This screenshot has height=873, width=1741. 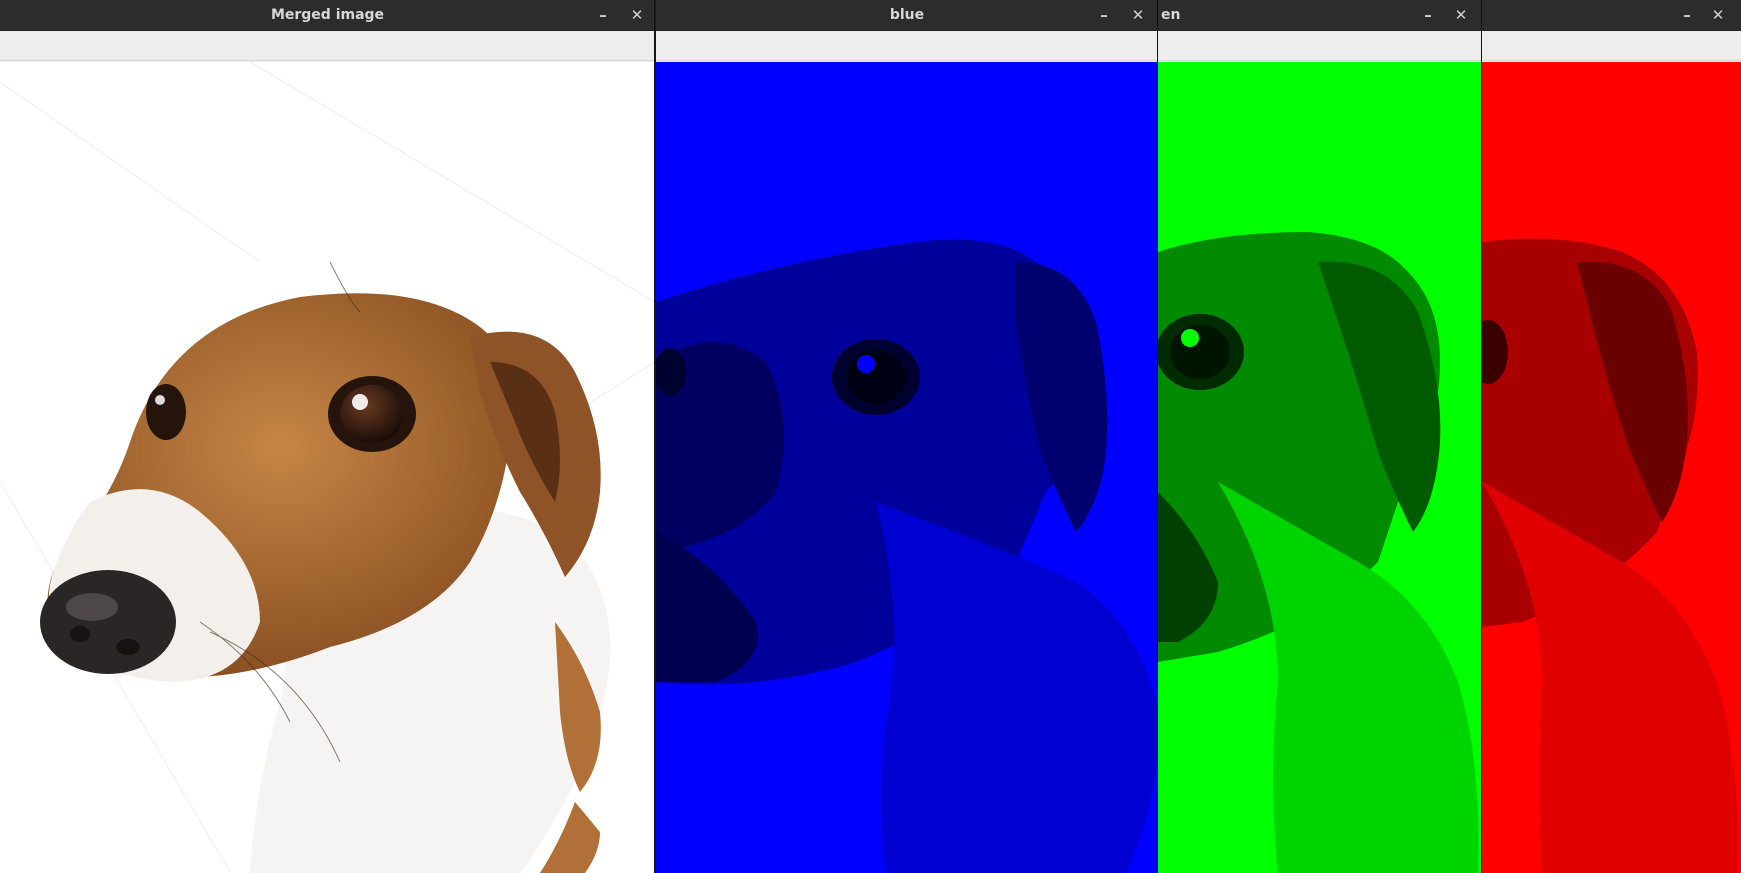 What do you see at coordinates (1318, 552) in the screenshot?
I see `dog-photo-green` at bounding box center [1318, 552].